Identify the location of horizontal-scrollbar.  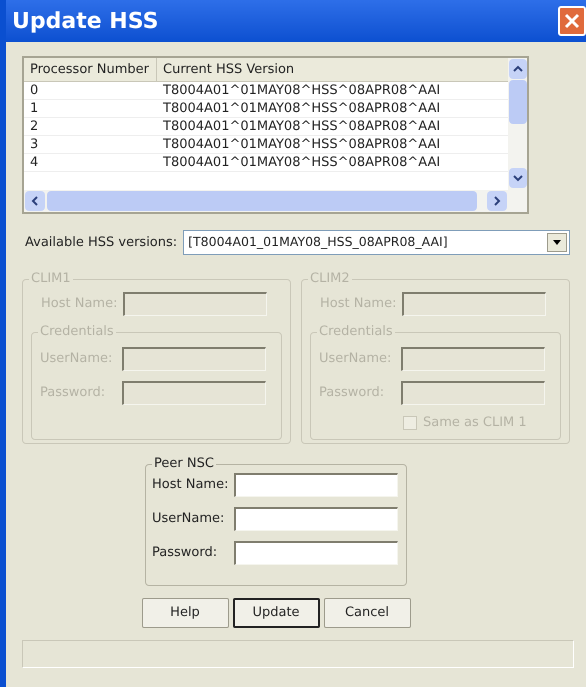
(266, 201).